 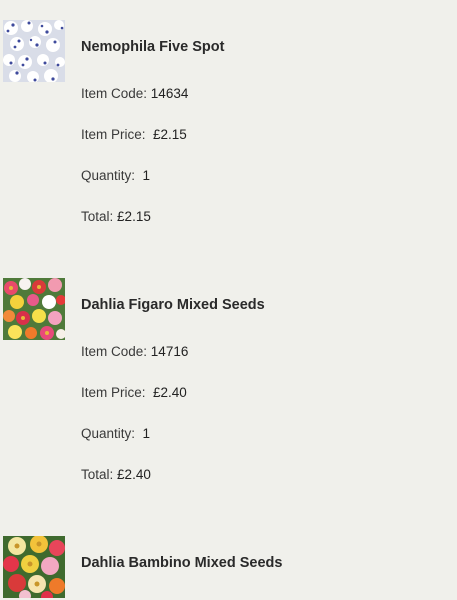 What do you see at coordinates (134, 474) in the screenshot?
I see `total-value: £2.40` at bounding box center [134, 474].